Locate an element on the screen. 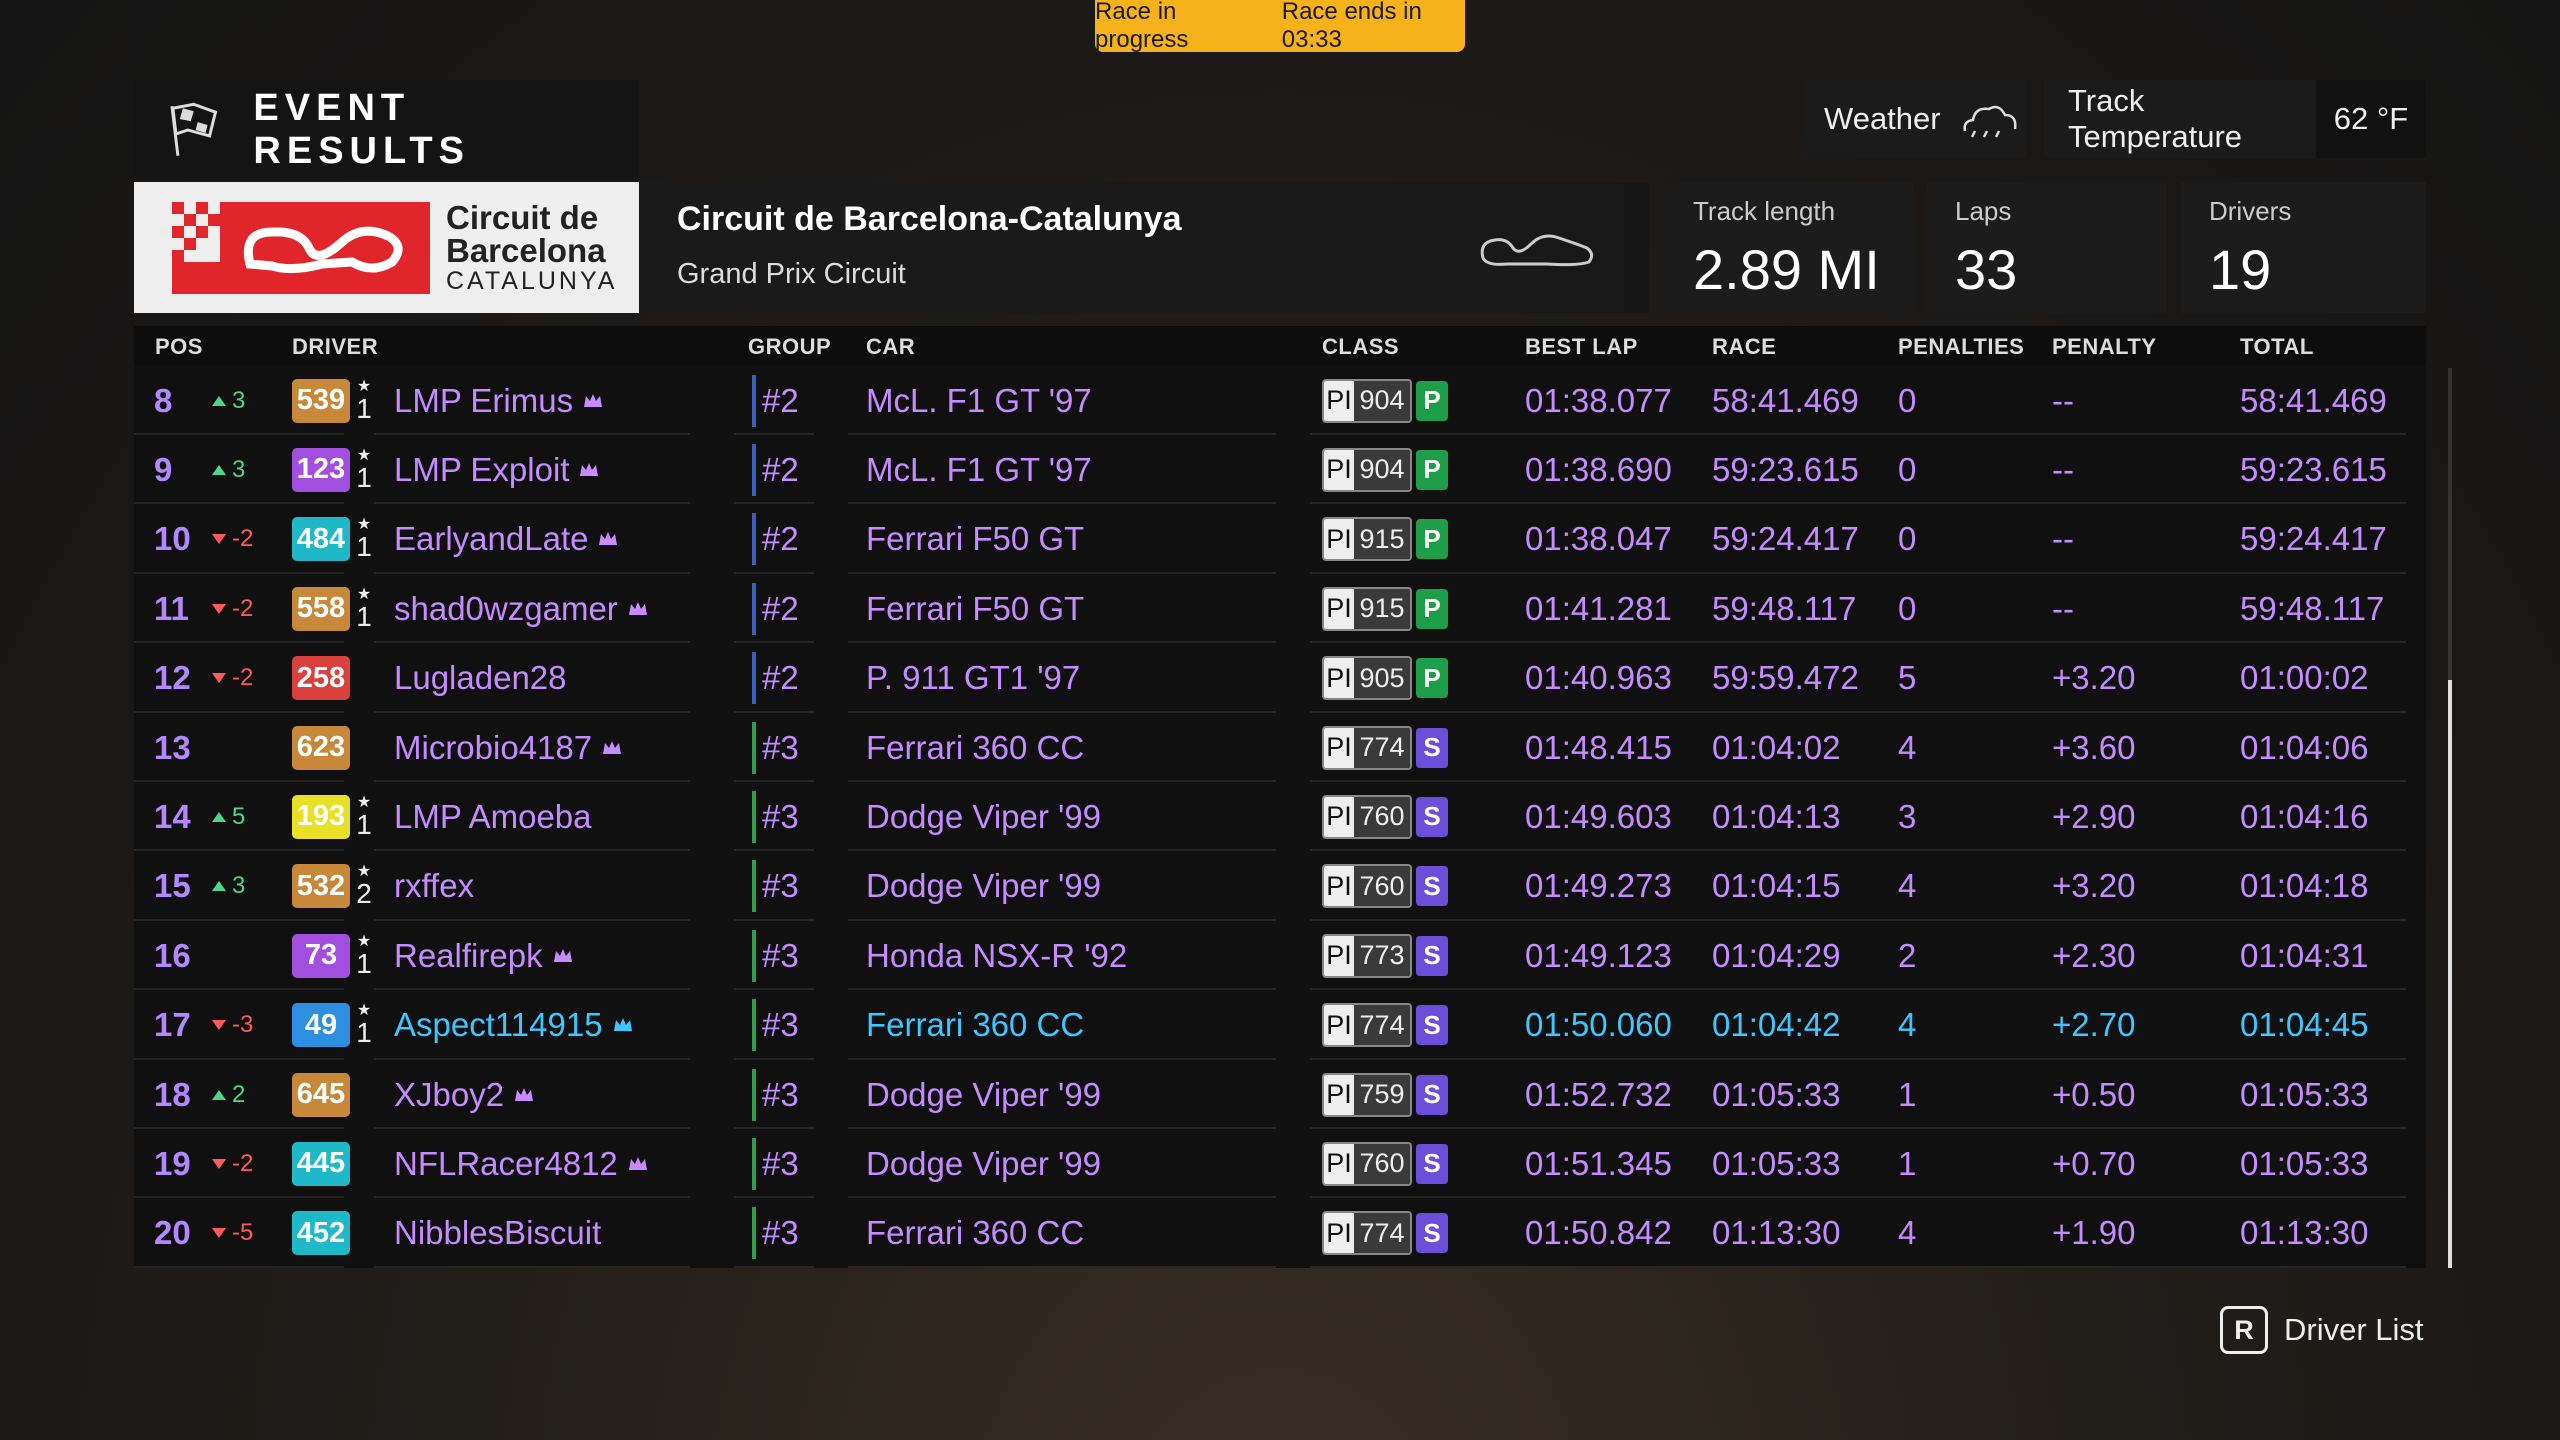 The width and height of the screenshot is (2560, 1440). position-change-cell: -3 is located at coordinates (252, 1025).